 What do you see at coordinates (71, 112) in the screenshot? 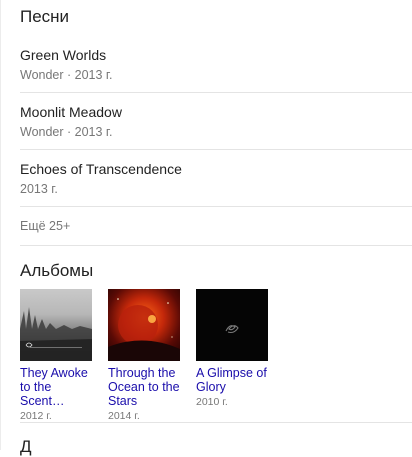
I see `song-title: Moonlit Meadow` at bounding box center [71, 112].